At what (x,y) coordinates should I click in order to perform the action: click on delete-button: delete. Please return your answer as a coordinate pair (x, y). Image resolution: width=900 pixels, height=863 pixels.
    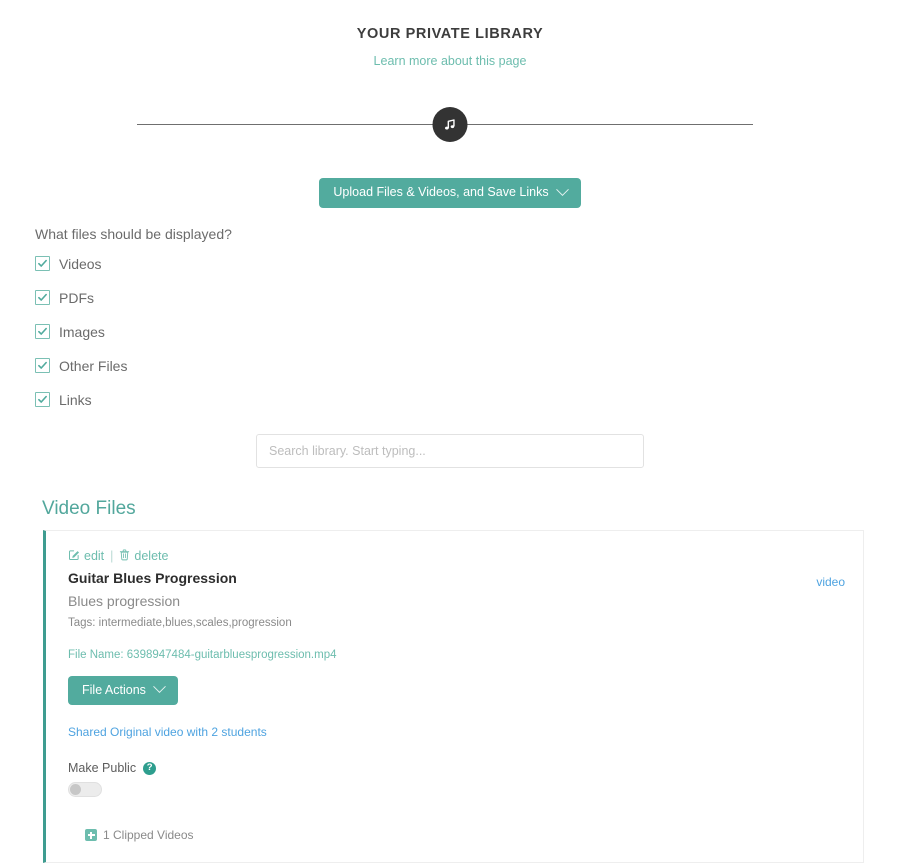
    Looking at the image, I should click on (143, 556).